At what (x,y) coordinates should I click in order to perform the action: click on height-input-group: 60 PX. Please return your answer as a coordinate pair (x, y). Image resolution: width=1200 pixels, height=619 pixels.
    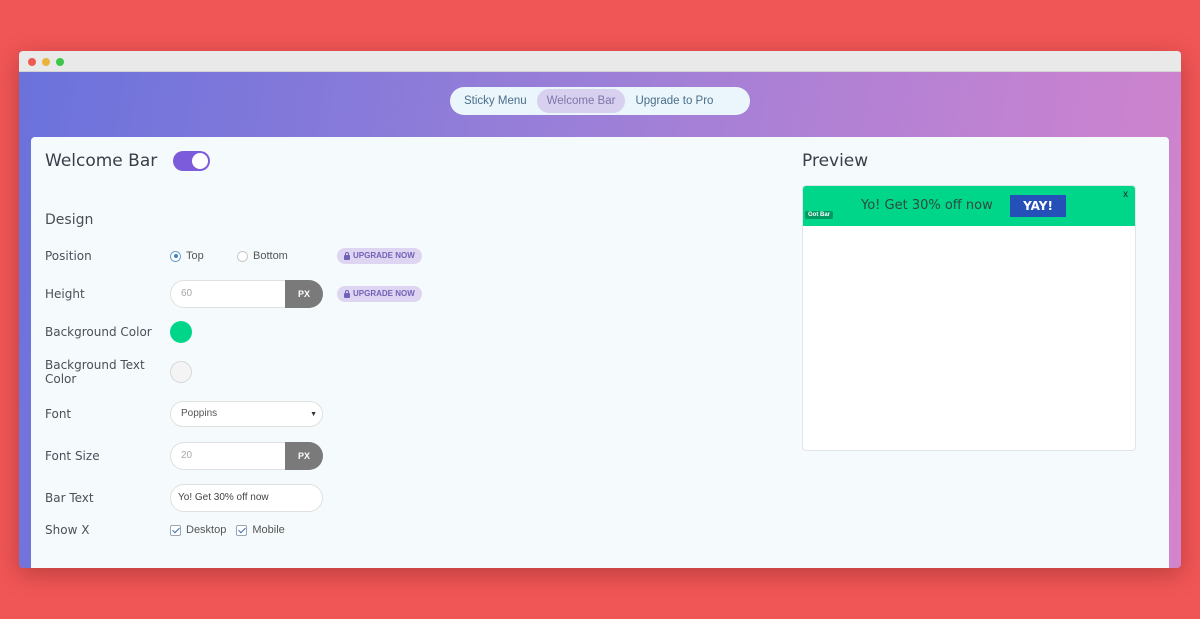
    Looking at the image, I should click on (246, 294).